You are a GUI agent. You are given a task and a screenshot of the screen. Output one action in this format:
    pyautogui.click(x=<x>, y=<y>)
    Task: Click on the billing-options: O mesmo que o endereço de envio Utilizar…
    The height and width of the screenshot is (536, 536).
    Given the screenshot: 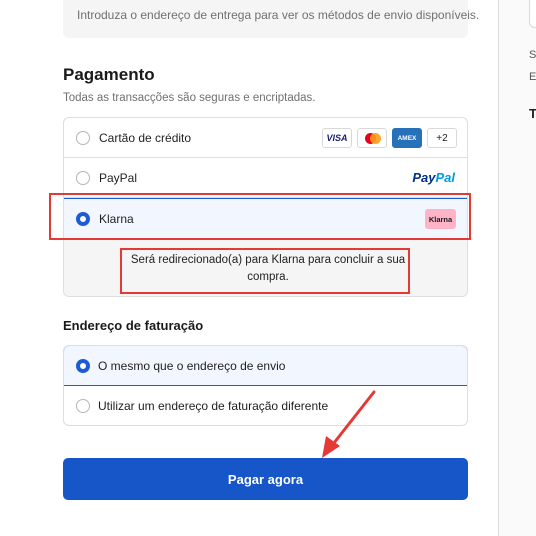 What is the action you would take?
    pyautogui.click(x=265, y=385)
    